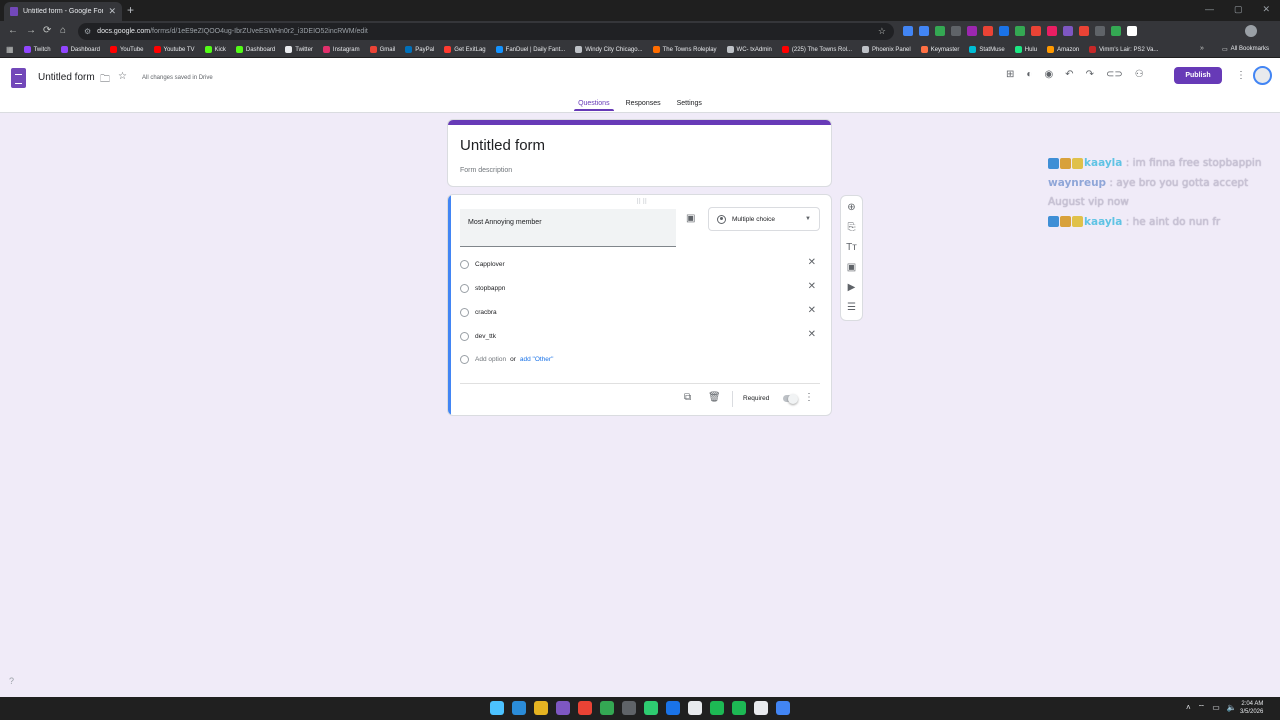  What do you see at coordinates (851, 308) in the screenshot?
I see `add-section-icon: ☰` at bounding box center [851, 308].